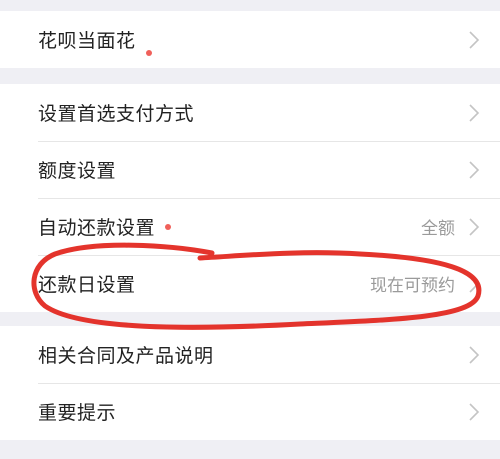 Image resolution: width=500 pixels, height=459 pixels. What do you see at coordinates (250, 354) in the screenshot?
I see `row-contracts-docs: 相关合同及产品说明` at bounding box center [250, 354].